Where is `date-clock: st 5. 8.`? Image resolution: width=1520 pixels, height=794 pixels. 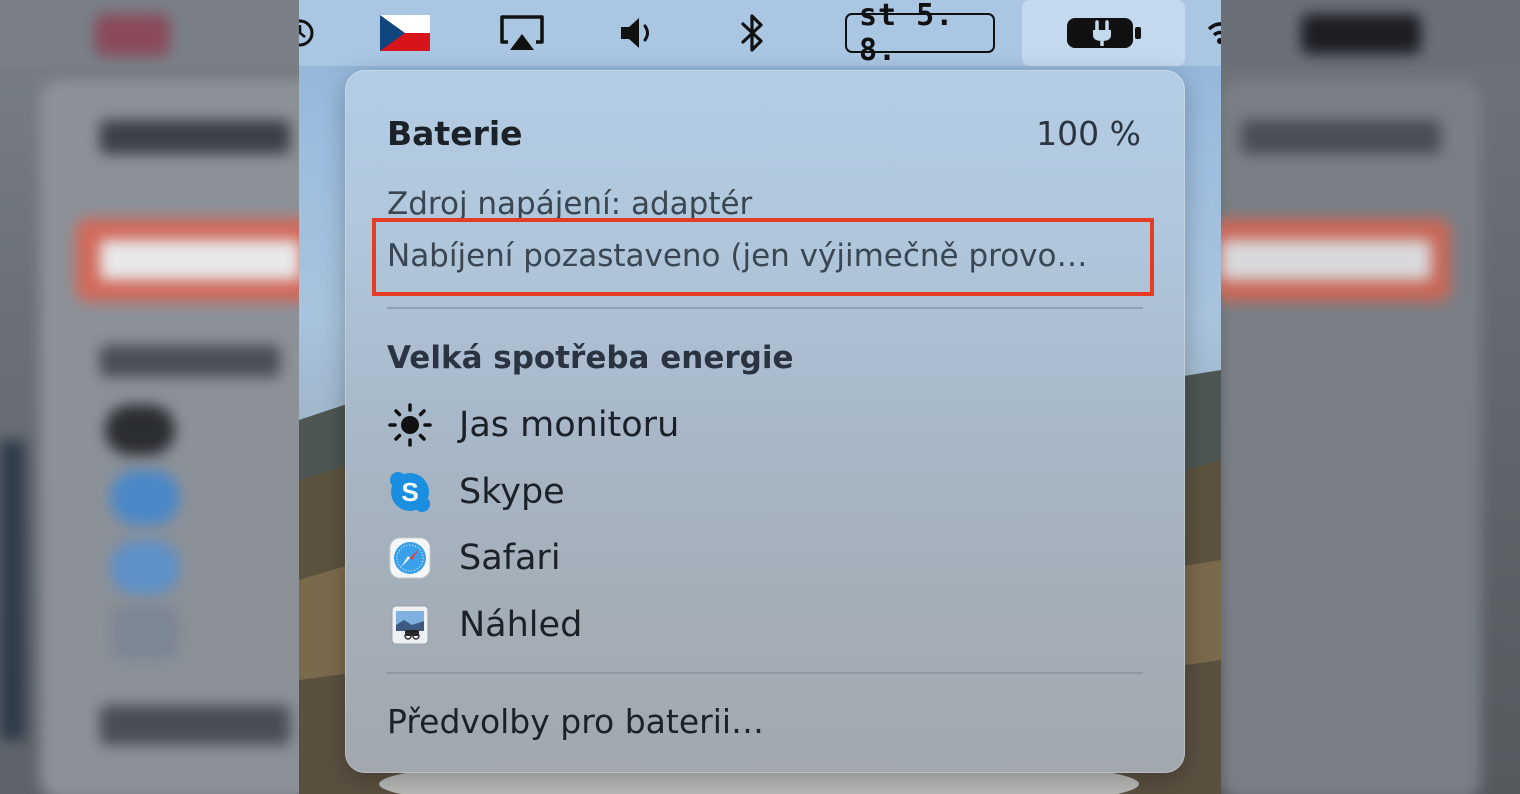 date-clock: st 5. 8. is located at coordinates (920, 34).